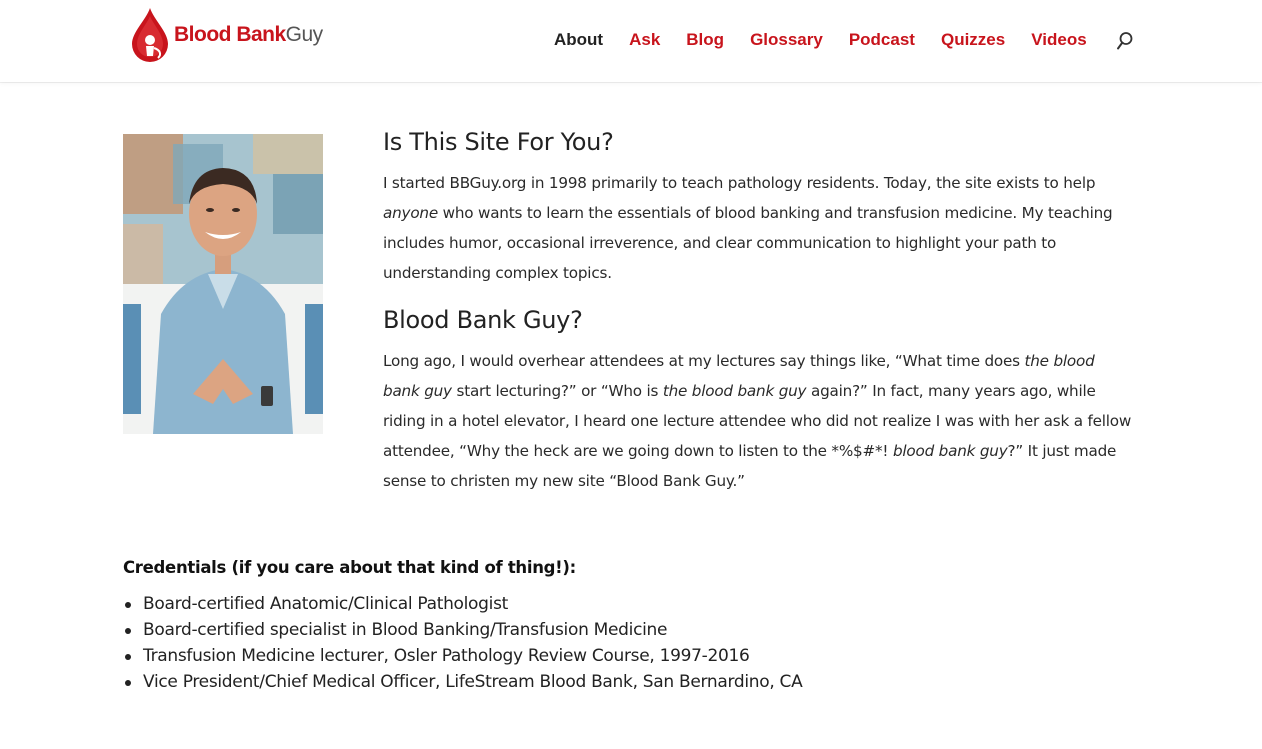 This screenshot has width=1262, height=749. I want to click on heading-blood-bank-guy: Blood Bank Guy?, so click(483, 320).